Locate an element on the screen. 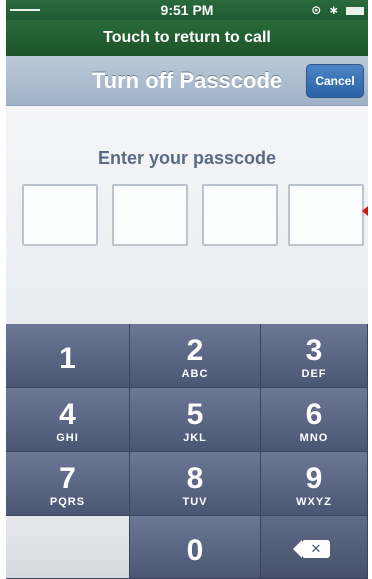 The height and width of the screenshot is (579, 372). bluetooth-icon: ∗ is located at coordinates (334, 10).